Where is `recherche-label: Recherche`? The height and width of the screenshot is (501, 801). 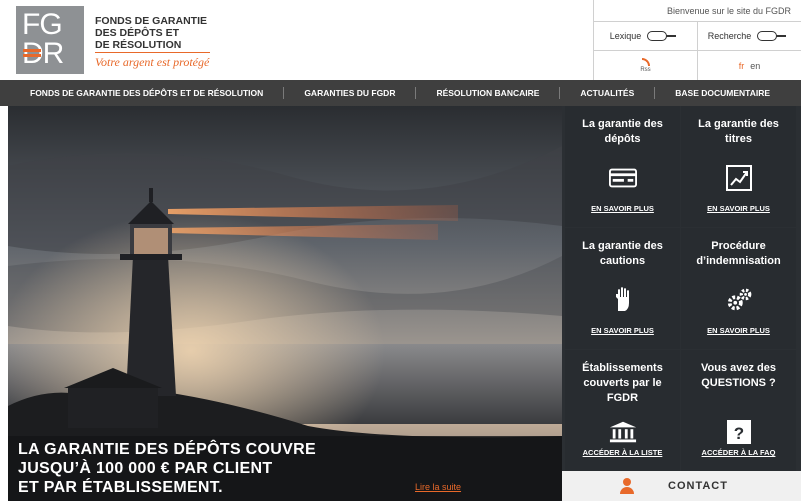
recherche-label: Recherche is located at coordinates (729, 36).